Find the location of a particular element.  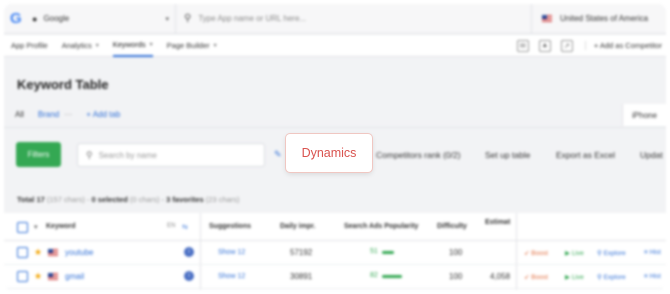

nav-app-profile: App Profile is located at coordinates (29, 46).